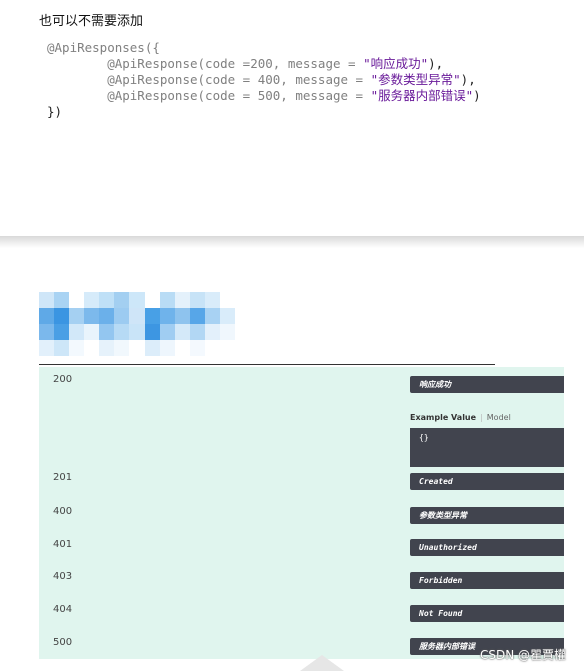  What do you see at coordinates (322, 663) in the screenshot?
I see `watermark-logo-shape` at bounding box center [322, 663].